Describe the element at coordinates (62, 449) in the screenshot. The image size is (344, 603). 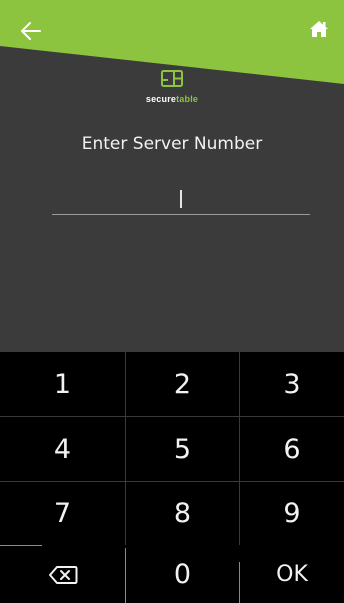
I see `key-4: 4` at that location.